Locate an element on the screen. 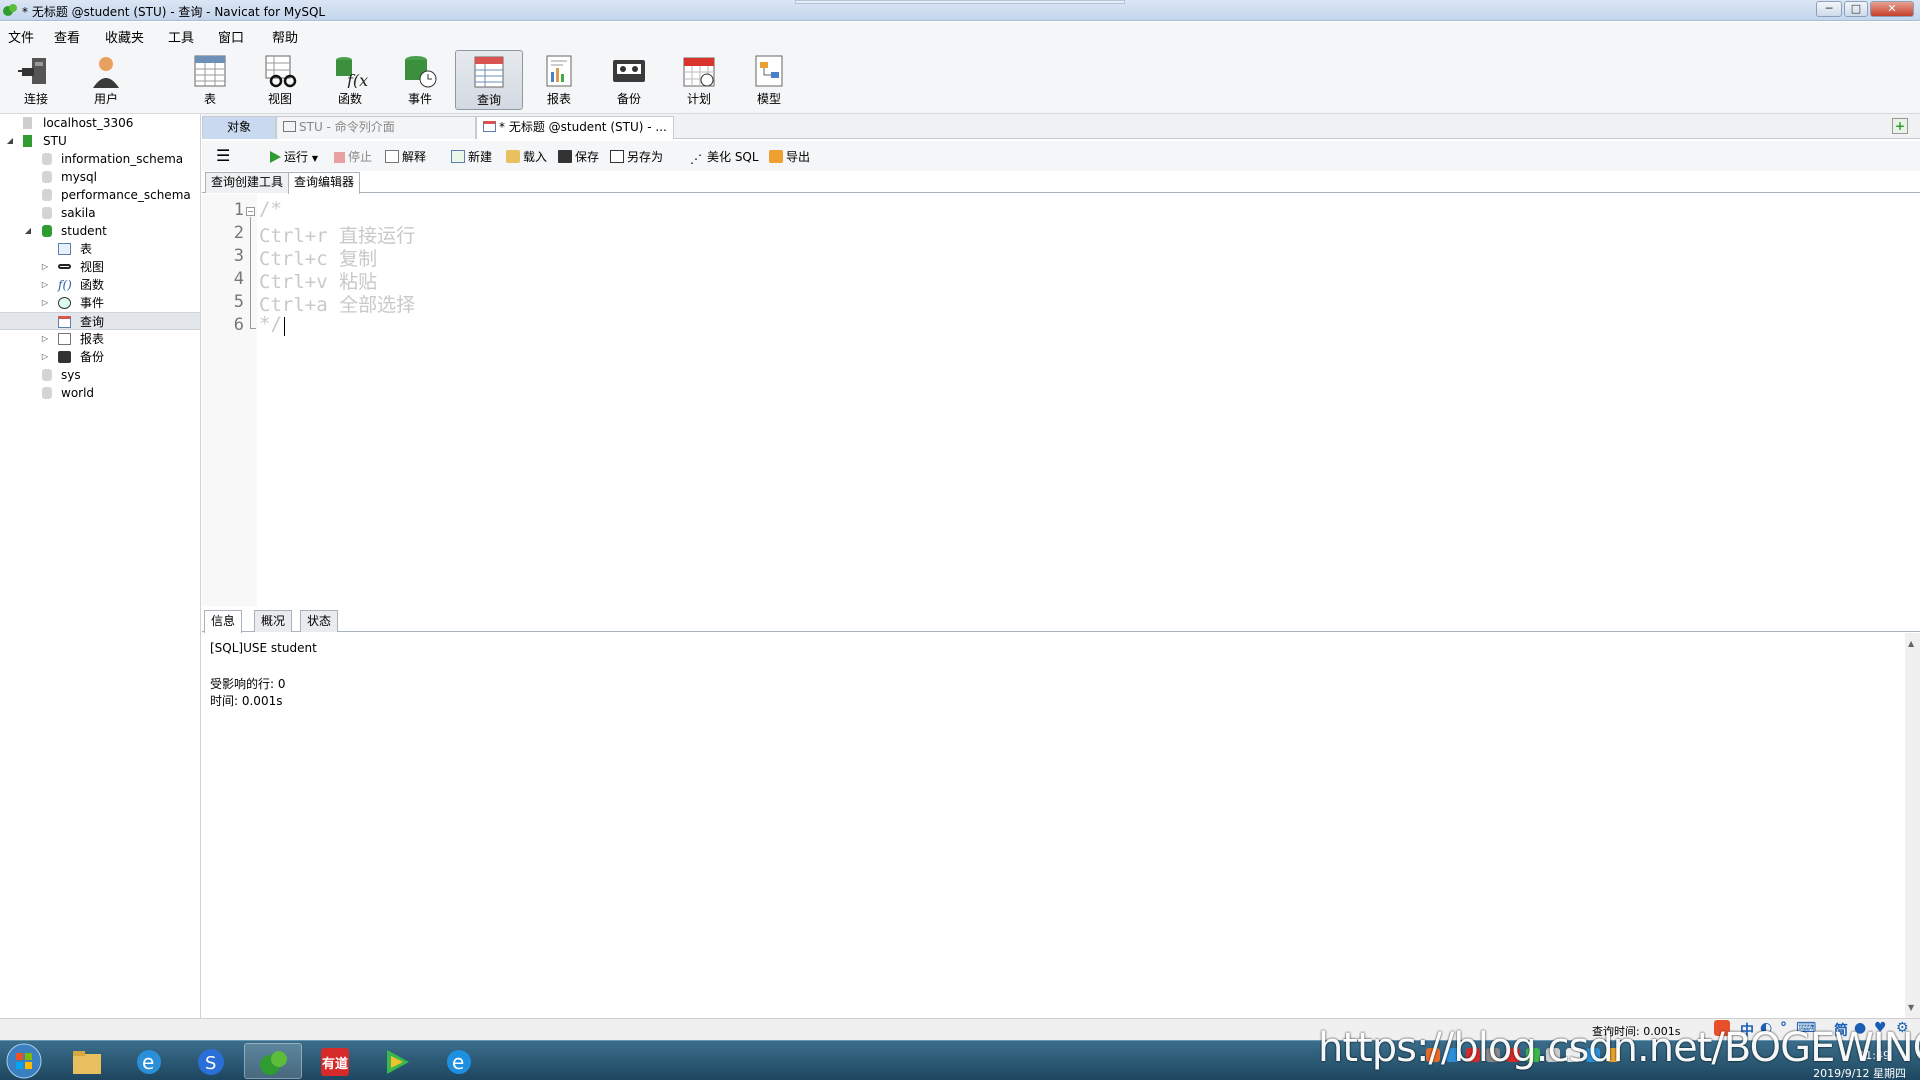 This screenshot has height=1085, width=1920. database-gray-icon is located at coordinates (47, 177).